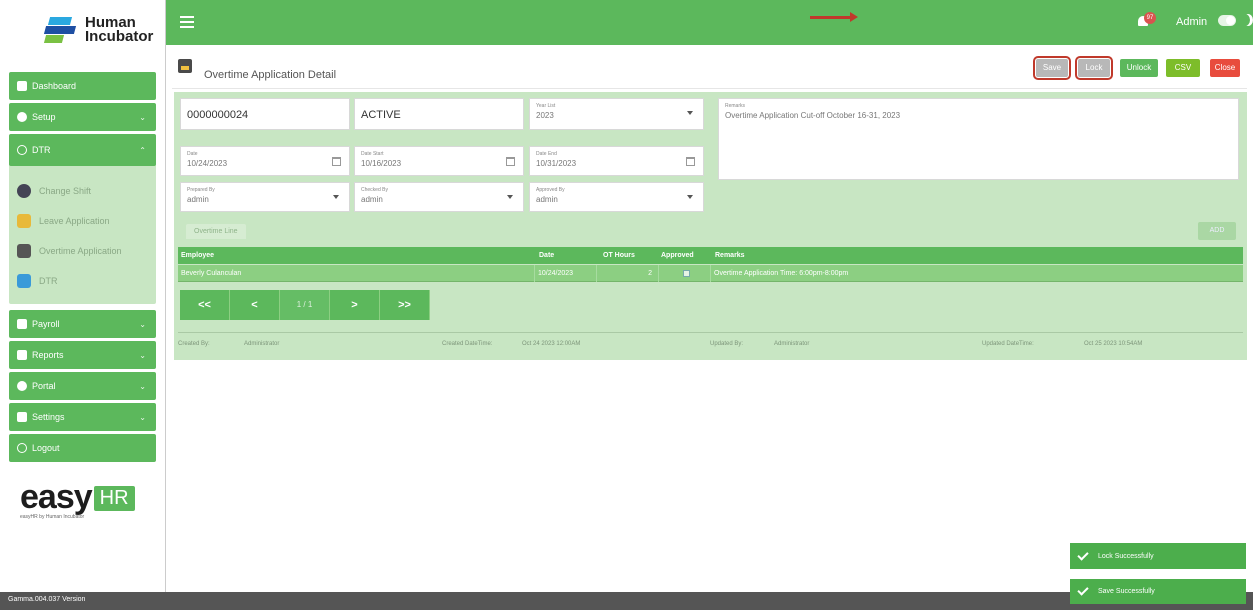 The image size is (1253, 610). What do you see at coordinates (735, 106) in the screenshot?
I see `remarks-label: Remarks` at bounding box center [735, 106].